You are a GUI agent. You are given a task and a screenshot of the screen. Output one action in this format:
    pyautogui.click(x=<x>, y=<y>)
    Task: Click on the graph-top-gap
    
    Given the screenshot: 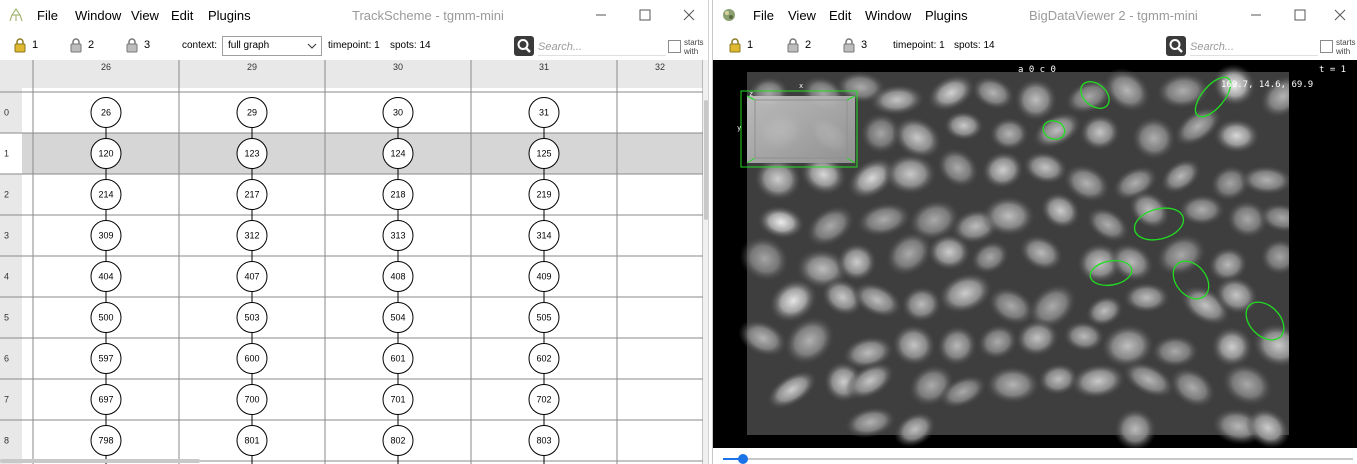 What is the action you would take?
    pyautogui.click(x=362, y=90)
    